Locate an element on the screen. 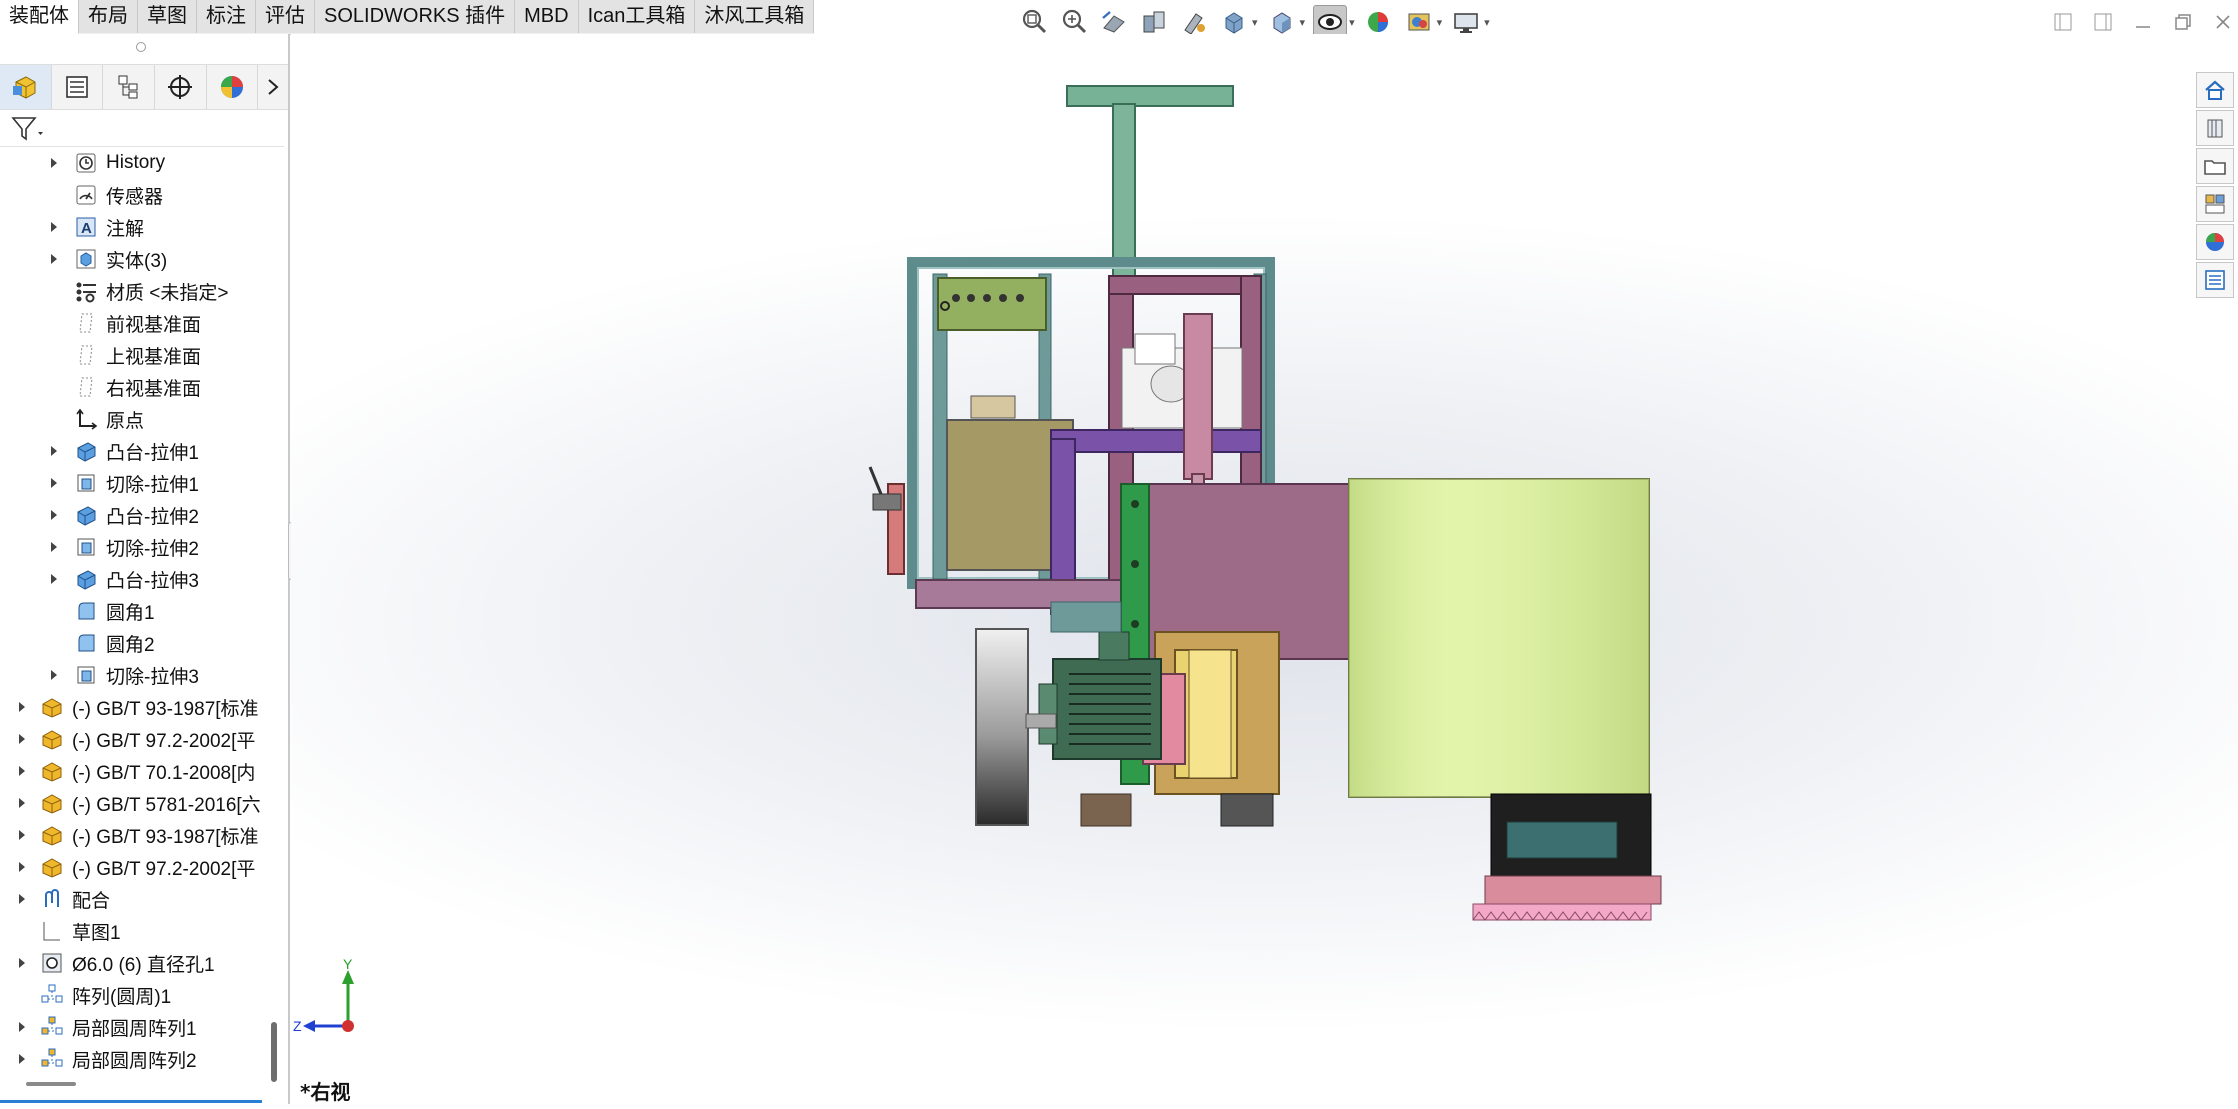 Image resolution: width=2238 pixels, height=1109 pixels. tree-item: 圆角2 is located at coordinates (113, 643).